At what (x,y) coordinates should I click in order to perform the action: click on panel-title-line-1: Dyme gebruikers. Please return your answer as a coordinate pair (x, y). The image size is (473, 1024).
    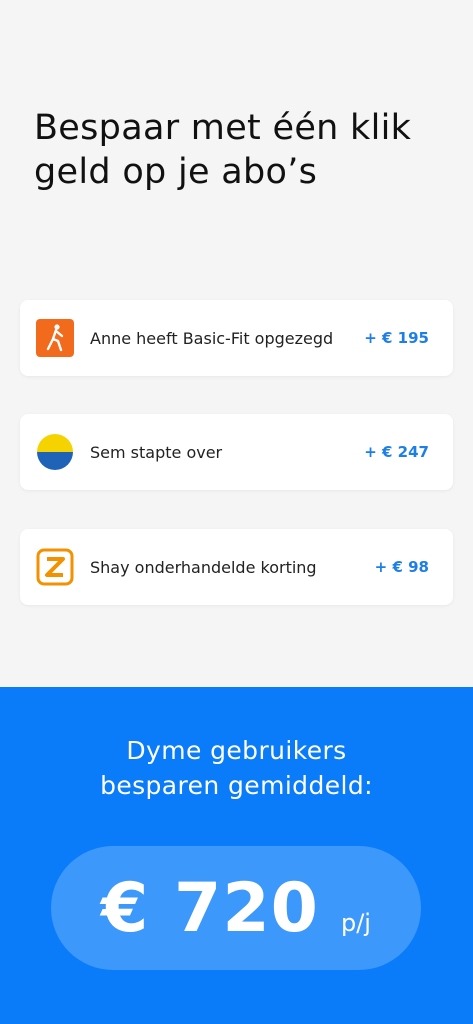
    Looking at the image, I should click on (236, 750).